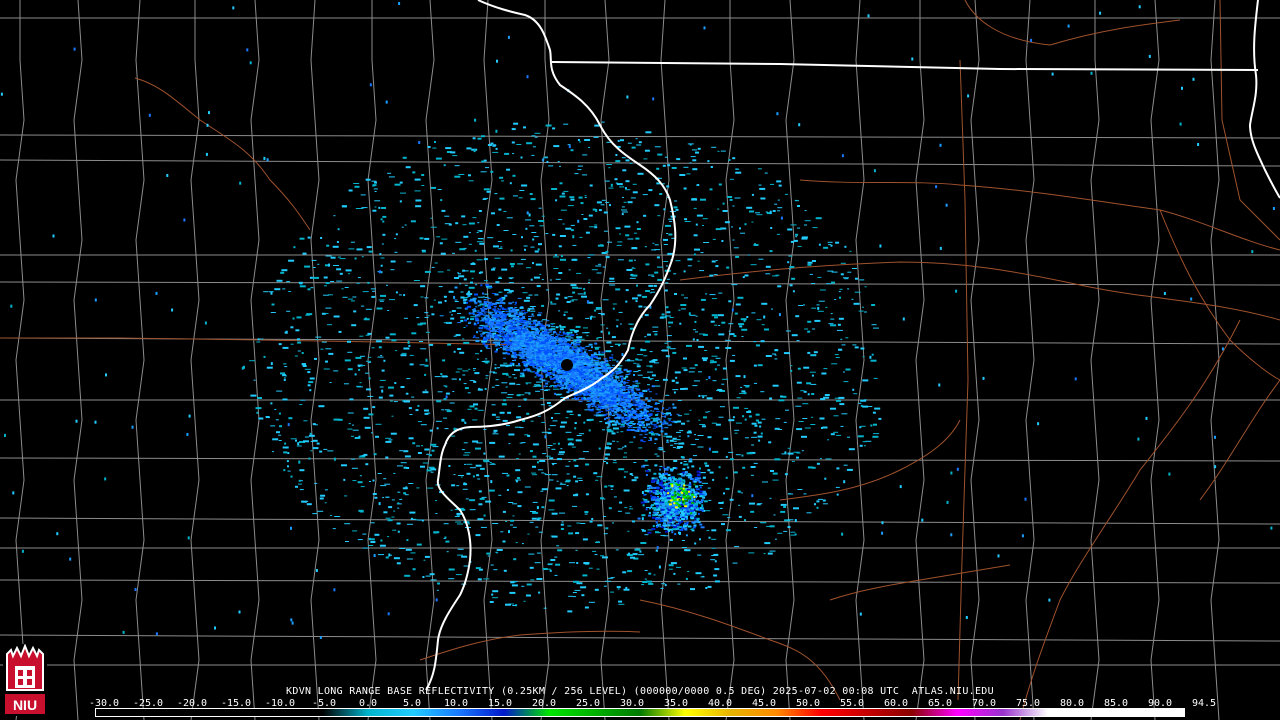  What do you see at coordinates (1028, 703) in the screenshot?
I see `scale-tick-label: 75.0` at bounding box center [1028, 703].